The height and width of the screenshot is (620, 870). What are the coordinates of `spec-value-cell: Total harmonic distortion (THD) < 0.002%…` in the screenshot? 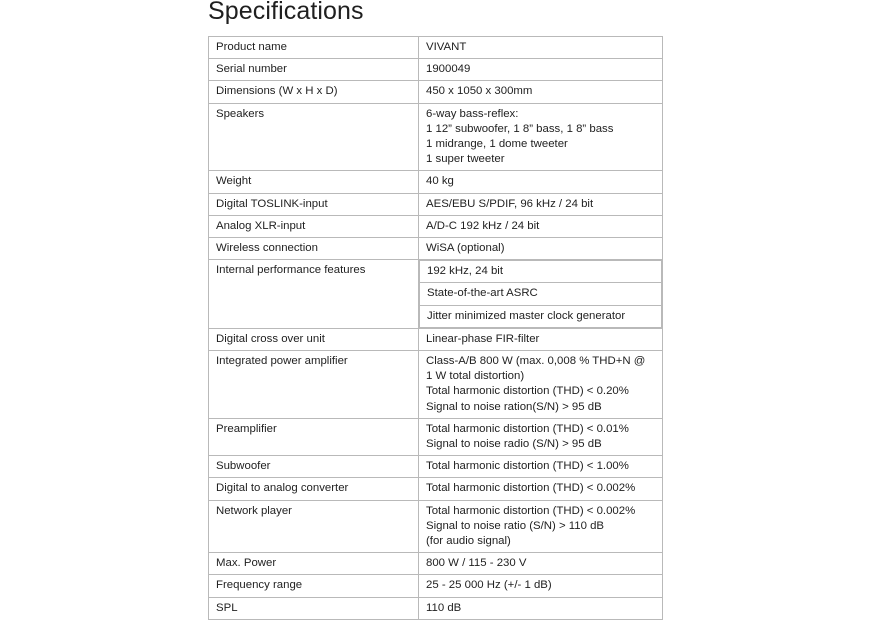 It's located at (540, 526).